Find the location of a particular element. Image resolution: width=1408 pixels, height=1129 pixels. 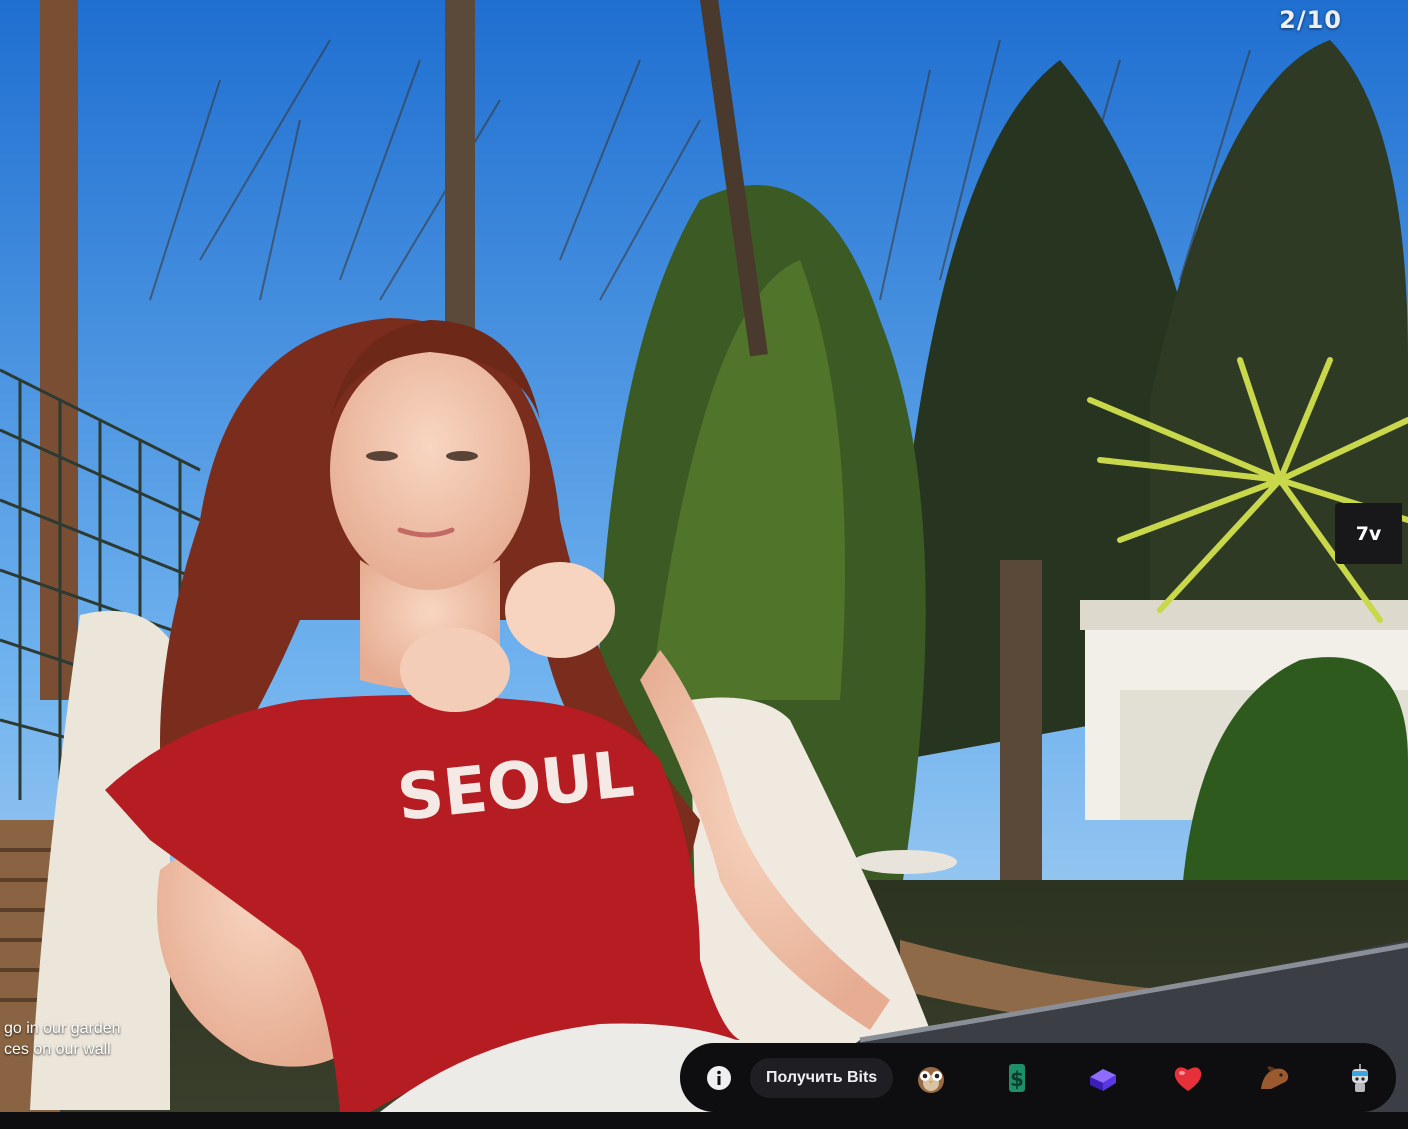

info-icon is located at coordinates (719, 1077).